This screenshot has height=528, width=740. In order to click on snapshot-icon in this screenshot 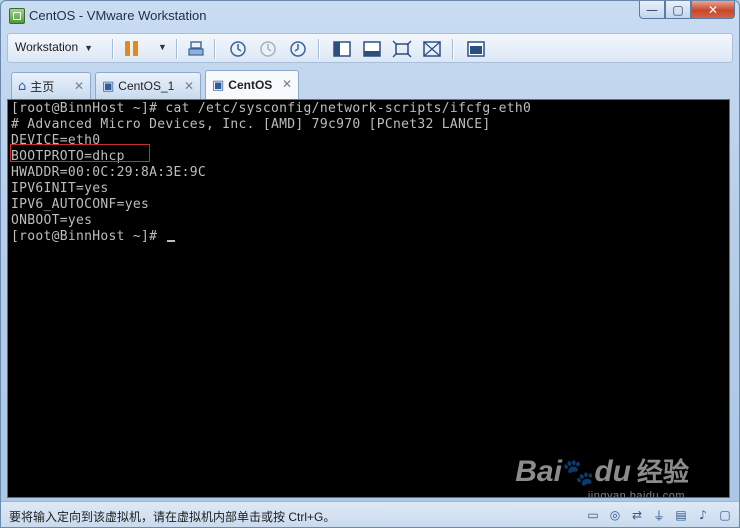, I will do `click(238, 49)`.